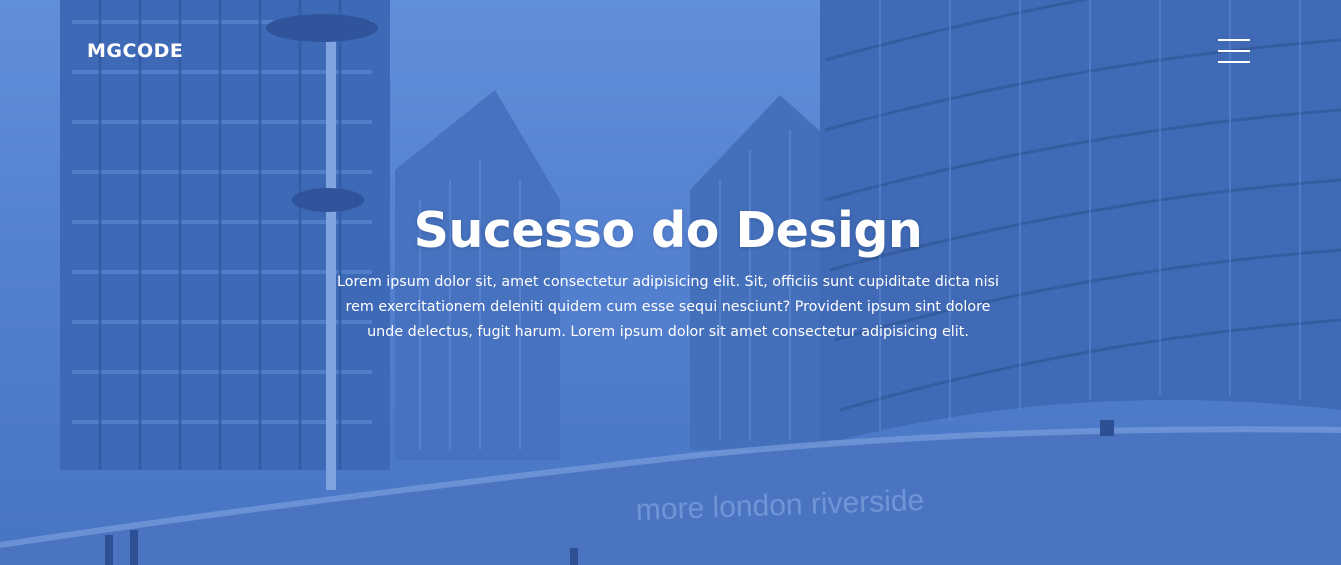 The image size is (1341, 565). I want to click on hero-title: Sucesso do Design, so click(668, 230).